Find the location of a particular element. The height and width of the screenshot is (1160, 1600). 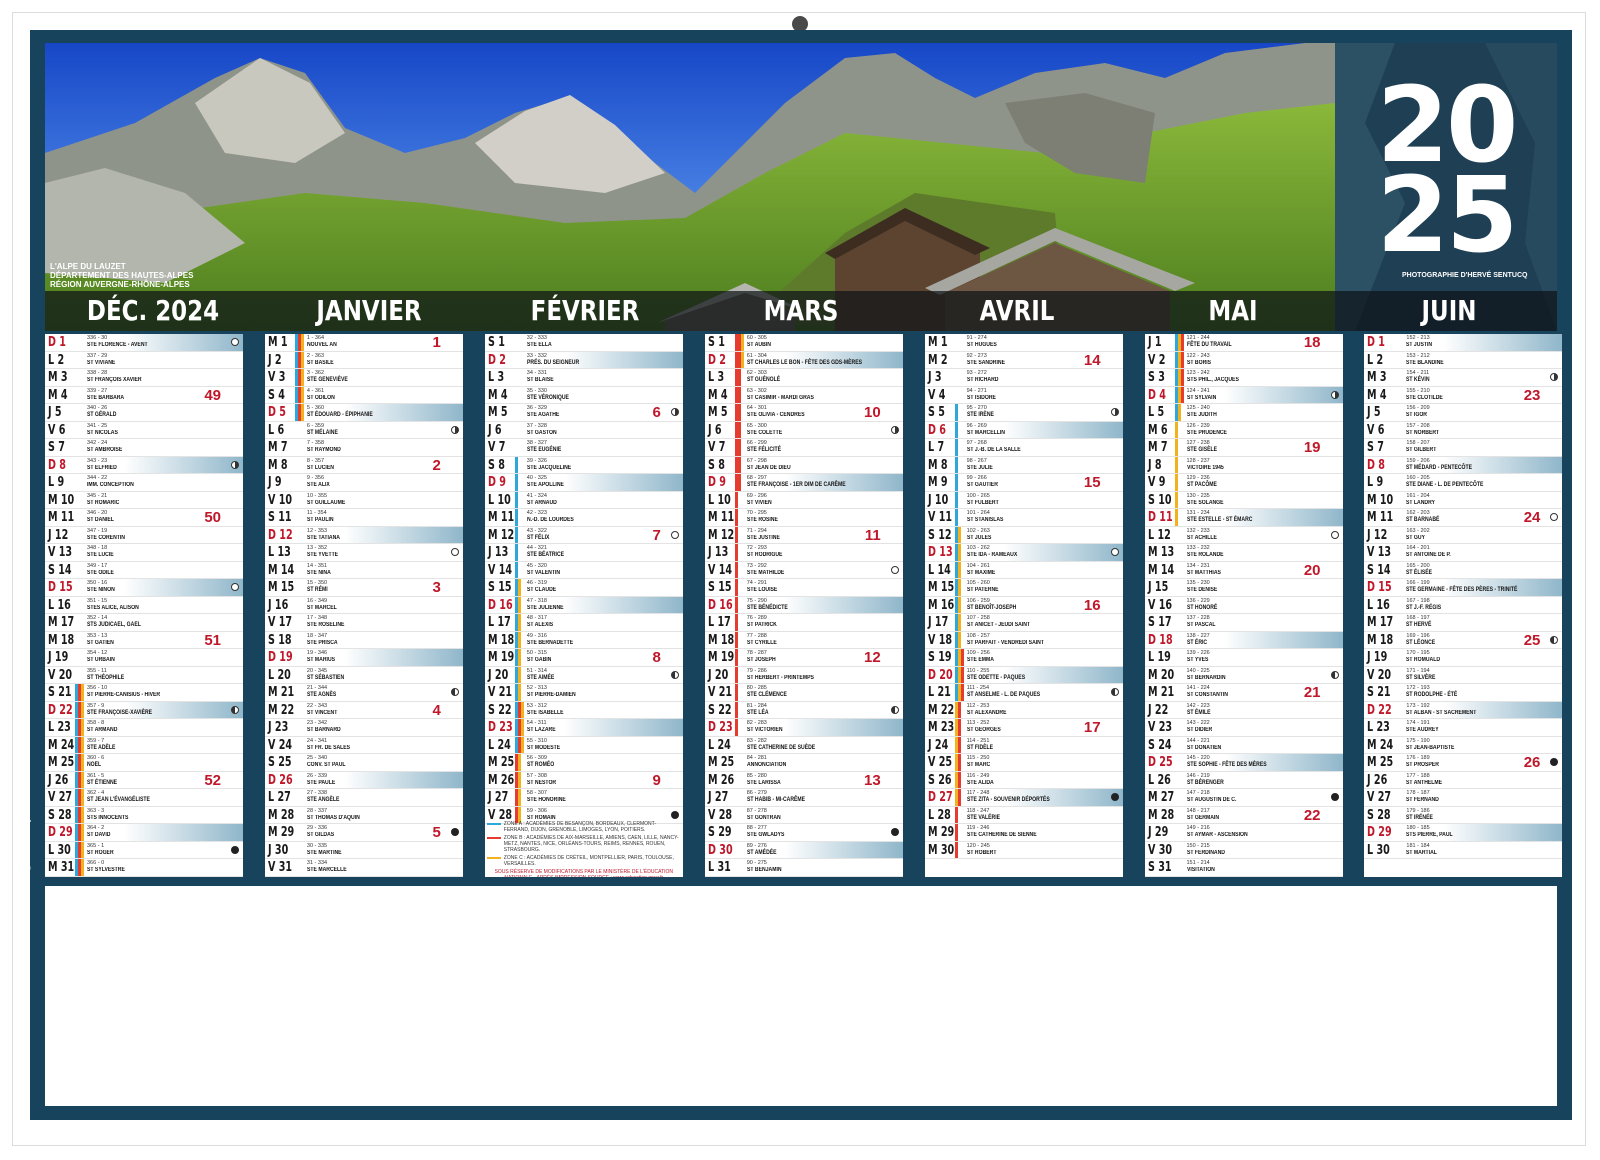

day-ordinal: 122 - 243 is located at coordinates (1198, 355).